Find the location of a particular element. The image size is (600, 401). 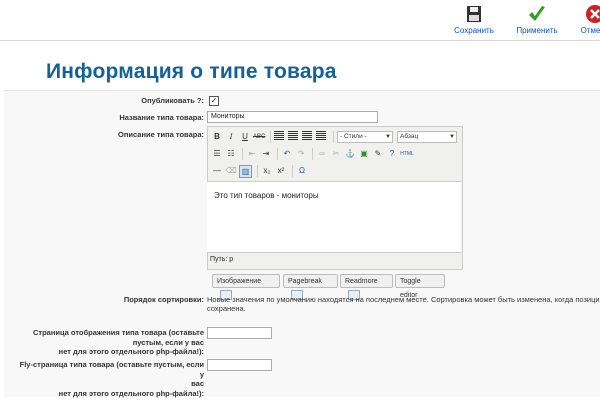

editor-content-area: Это тип товаров - мониторы is located at coordinates (334, 217).